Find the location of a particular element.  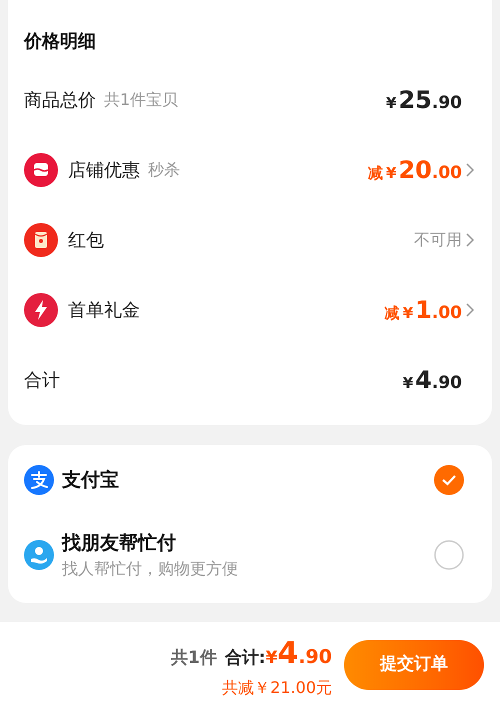

total-label: 合计: is located at coordinates (245, 658).